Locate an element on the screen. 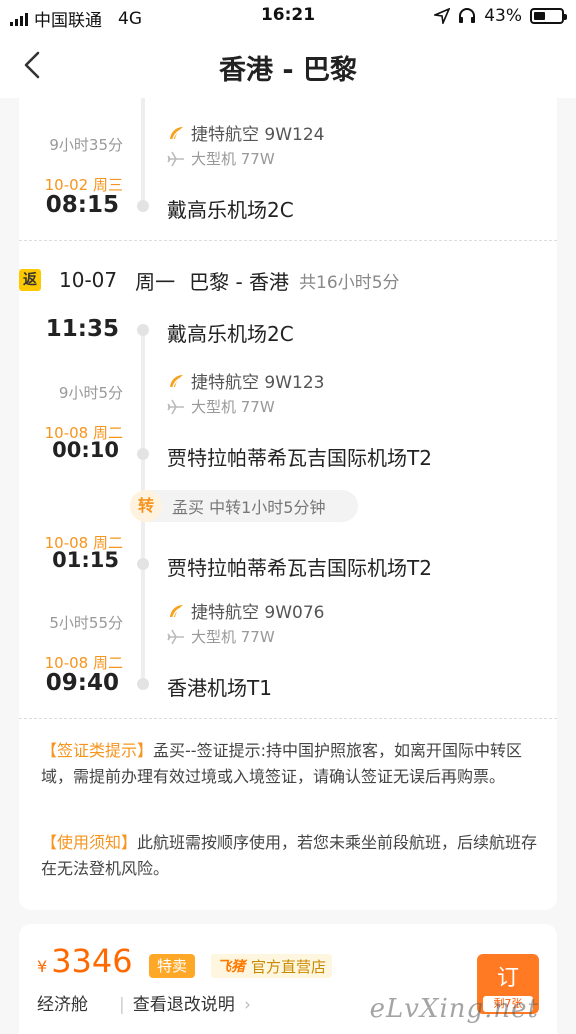 The width and height of the screenshot is (576, 1034). return-badge: 返 is located at coordinates (30, 280).